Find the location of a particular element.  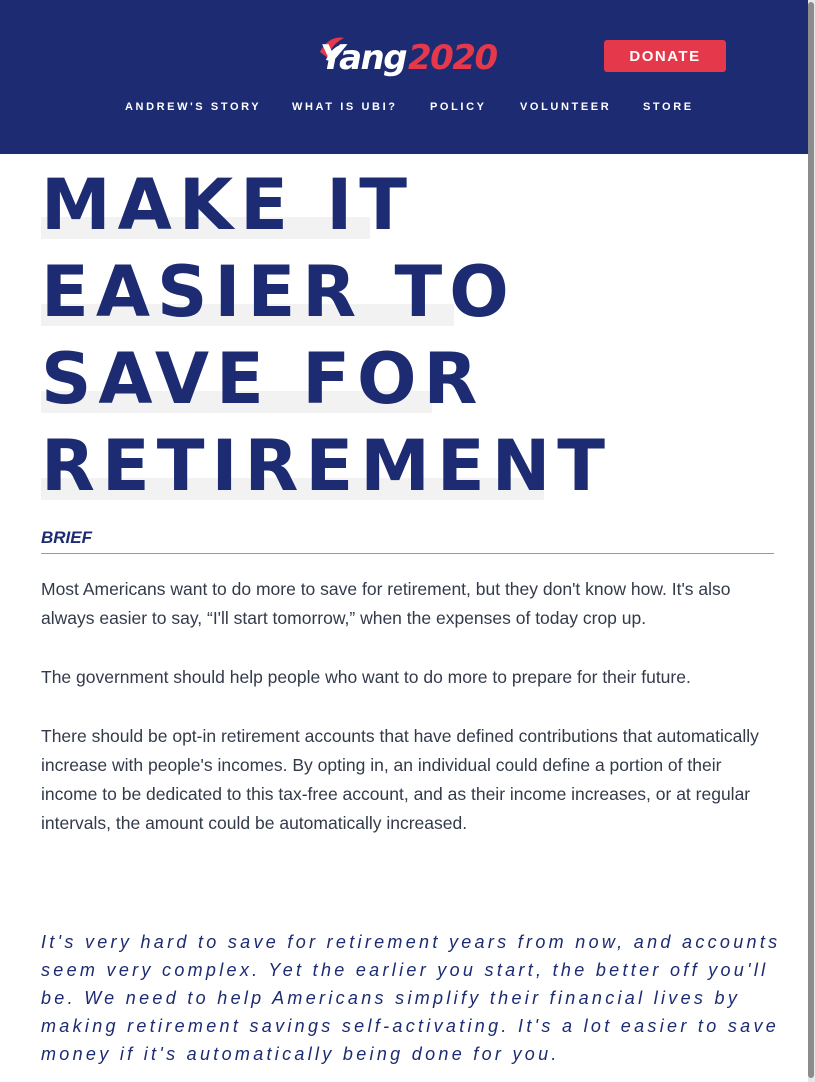

nav-volunteer: VOLUNTEER is located at coordinates (565, 107).